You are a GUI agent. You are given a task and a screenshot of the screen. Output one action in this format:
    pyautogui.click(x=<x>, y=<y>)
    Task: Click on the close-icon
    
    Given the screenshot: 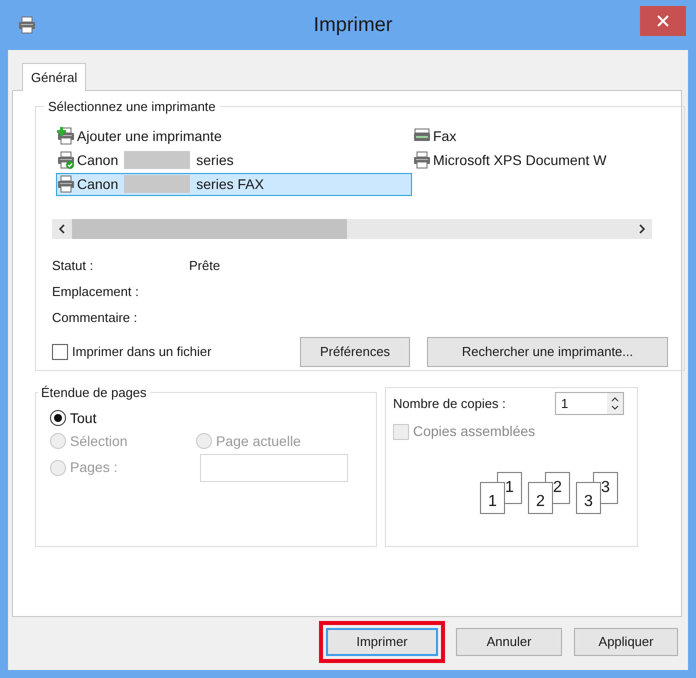 What is the action you would take?
    pyautogui.click(x=663, y=21)
    